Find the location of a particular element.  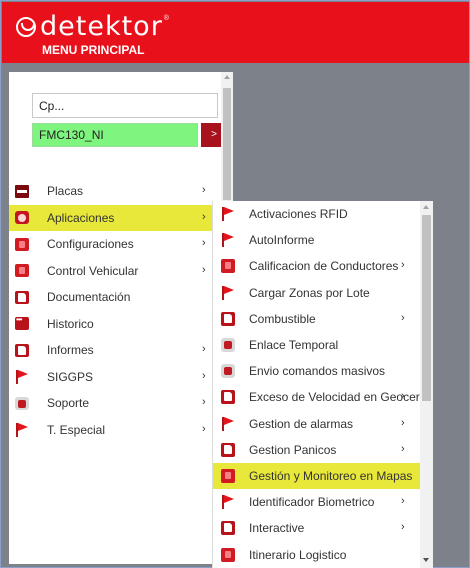

card-icon is located at coordinates (22, 191).